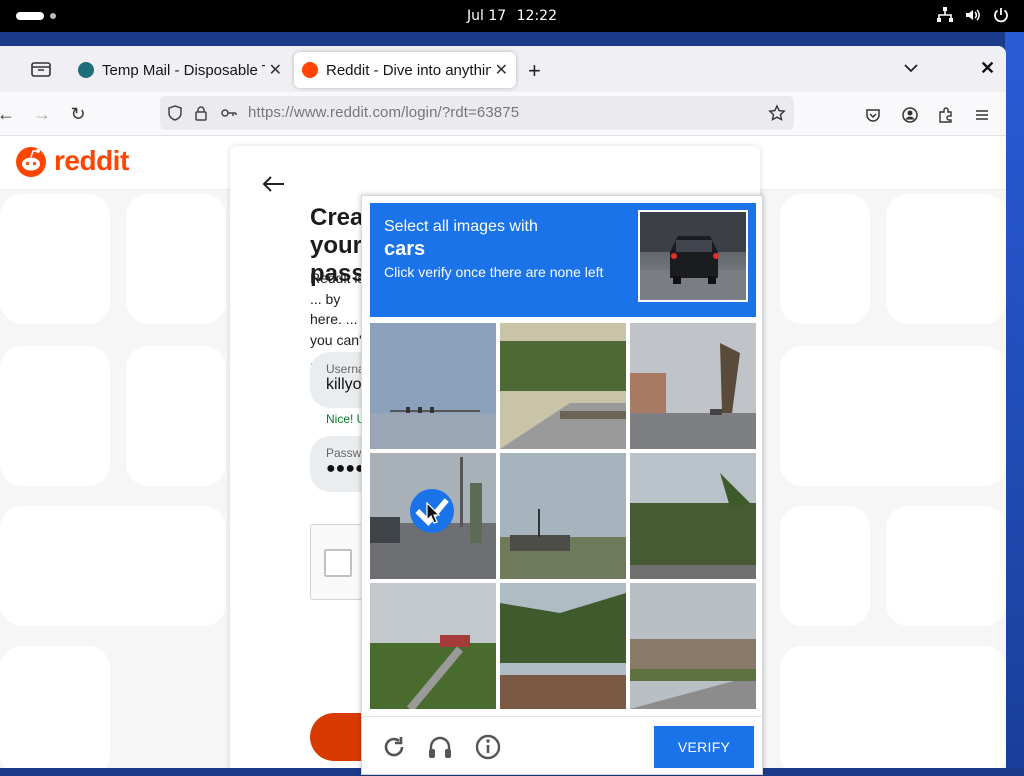 The height and width of the screenshot is (776, 1024). What do you see at coordinates (175, 113) in the screenshot?
I see `shield-icon` at bounding box center [175, 113].